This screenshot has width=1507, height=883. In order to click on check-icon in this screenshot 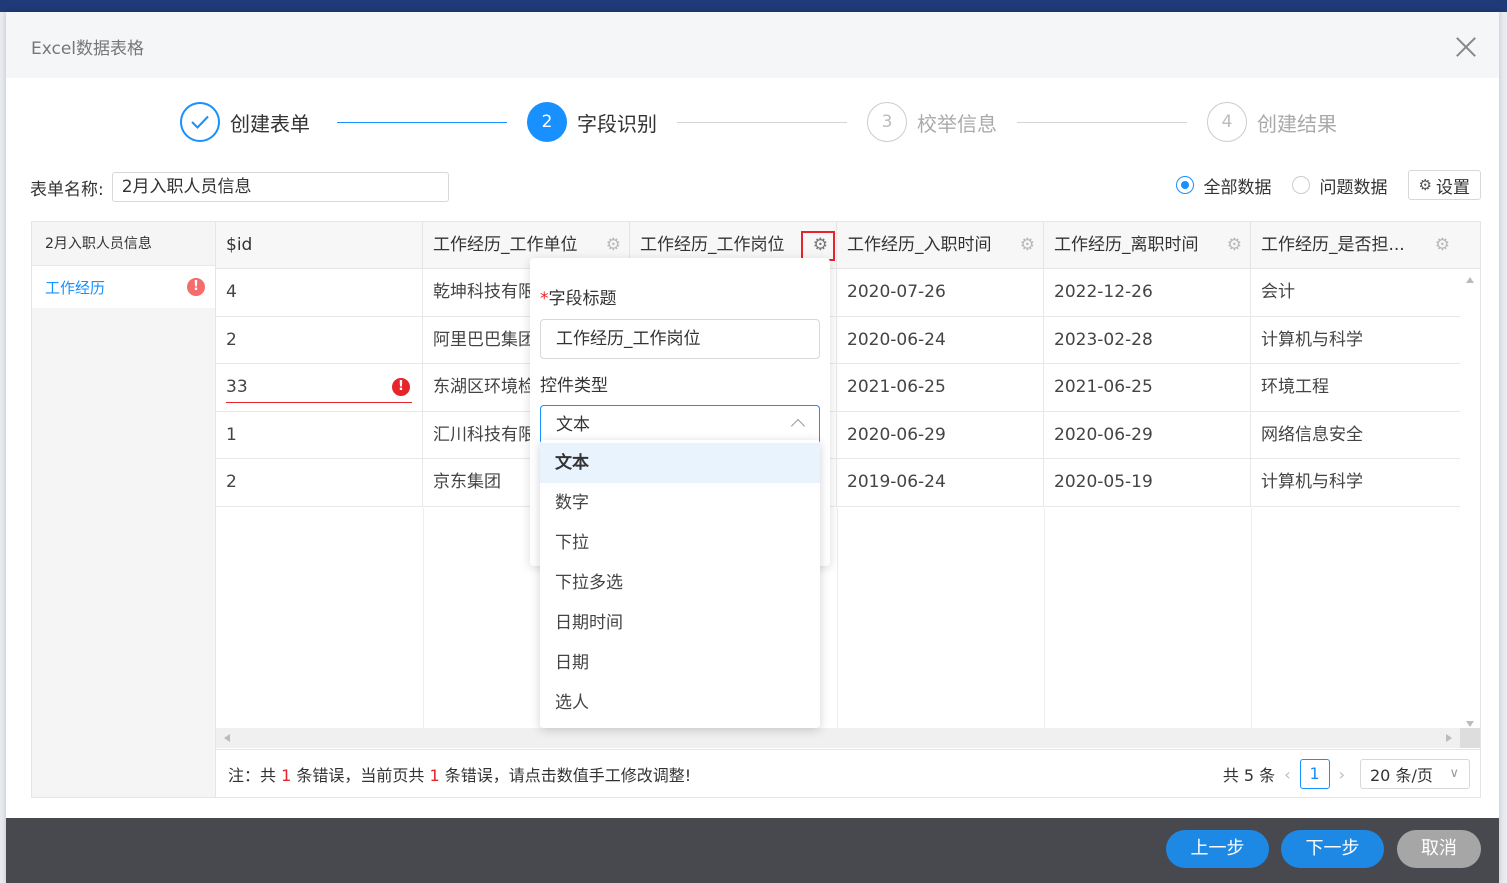, I will do `click(200, 122)`.